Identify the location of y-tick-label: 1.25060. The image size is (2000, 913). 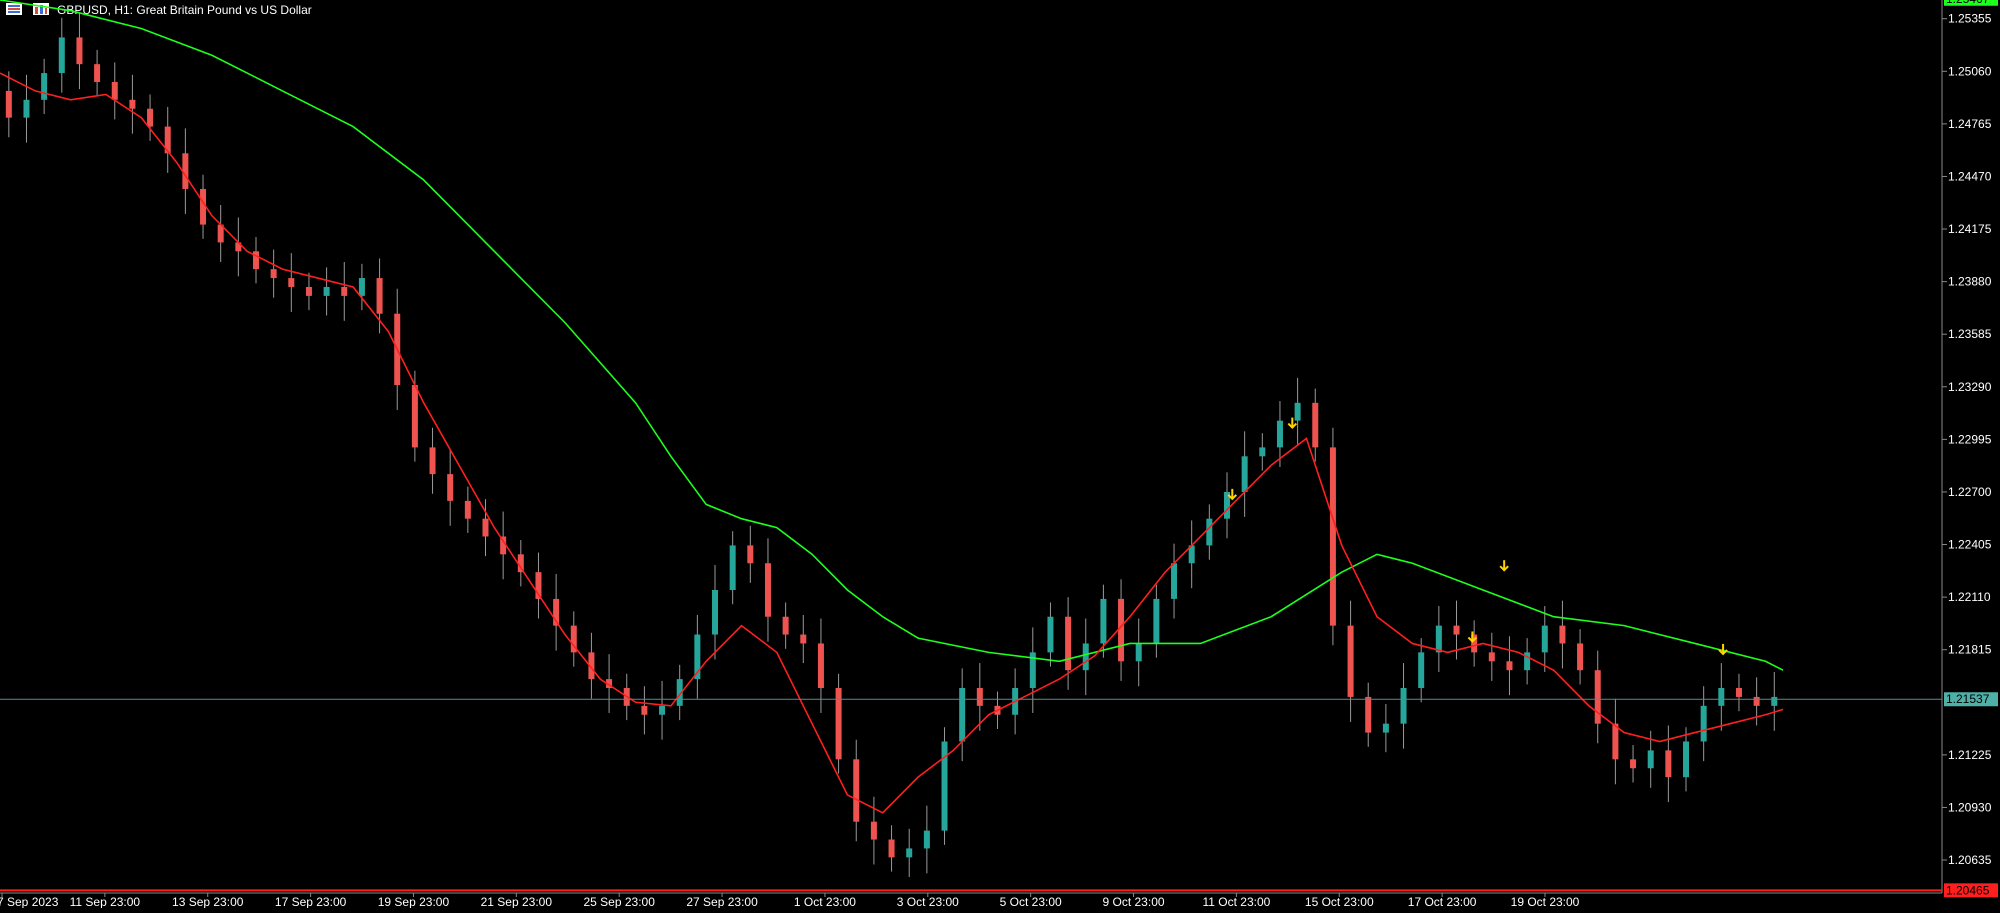
(1970, 71).